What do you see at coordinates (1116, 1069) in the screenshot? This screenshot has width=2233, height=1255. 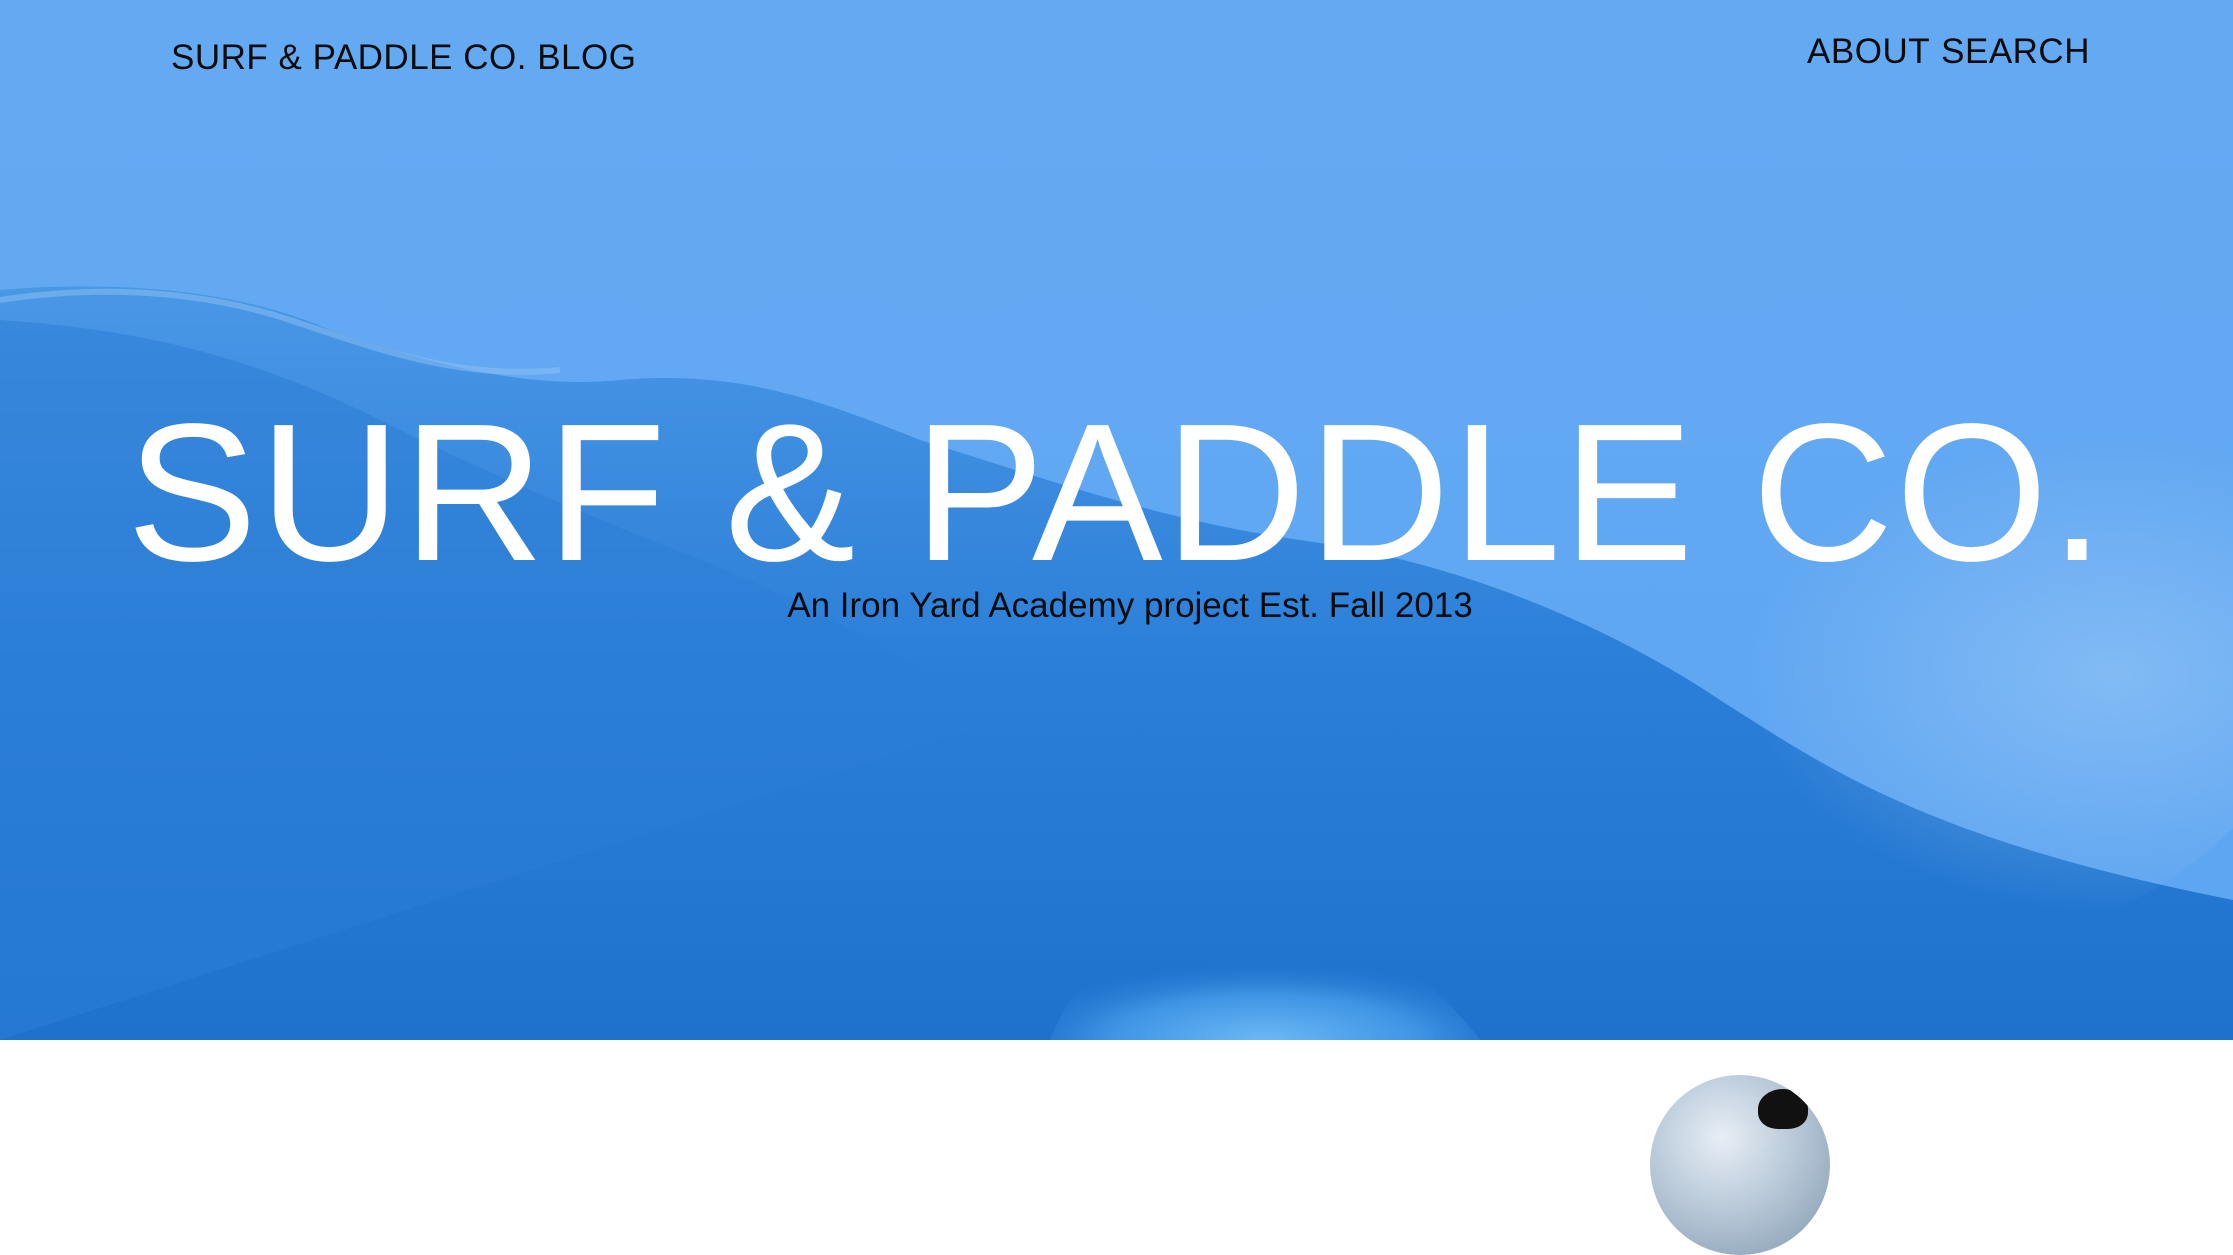 I see `content-area` at bounding box center [1116, 1069].